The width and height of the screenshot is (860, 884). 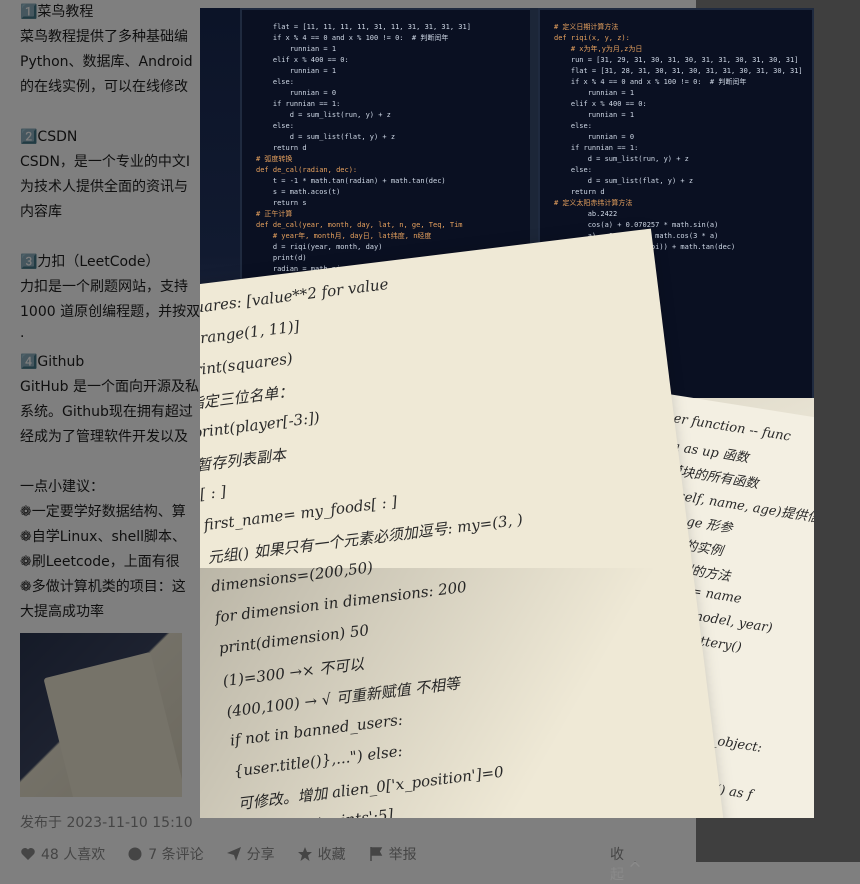 I want to click on handwritten-line: 暂存列表副本, so click(x=243, y=460).